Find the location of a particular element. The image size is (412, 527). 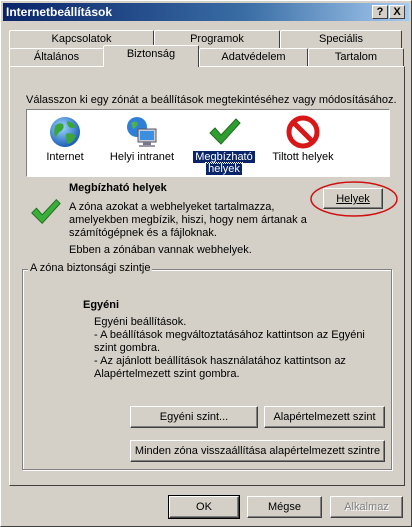

zone-trusted-sites: Megbízható helyek is located at coordinates (224, 143).